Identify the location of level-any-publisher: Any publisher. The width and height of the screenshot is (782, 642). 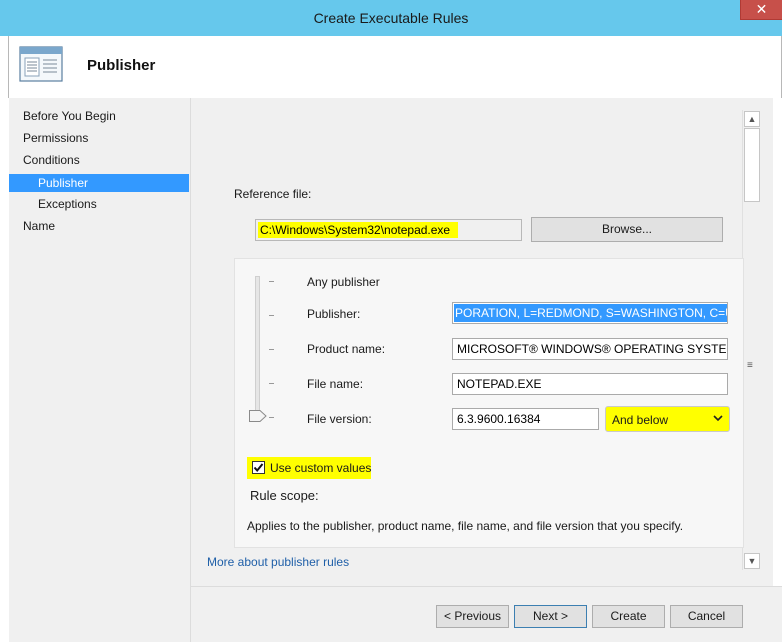
(343, 282).